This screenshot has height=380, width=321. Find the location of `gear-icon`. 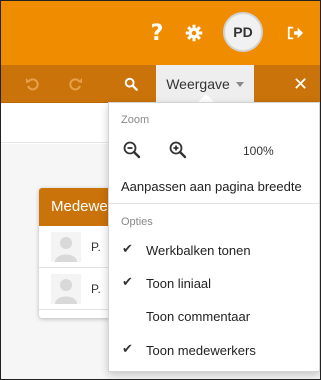

gear-icon is located at coordinates (194, 33).